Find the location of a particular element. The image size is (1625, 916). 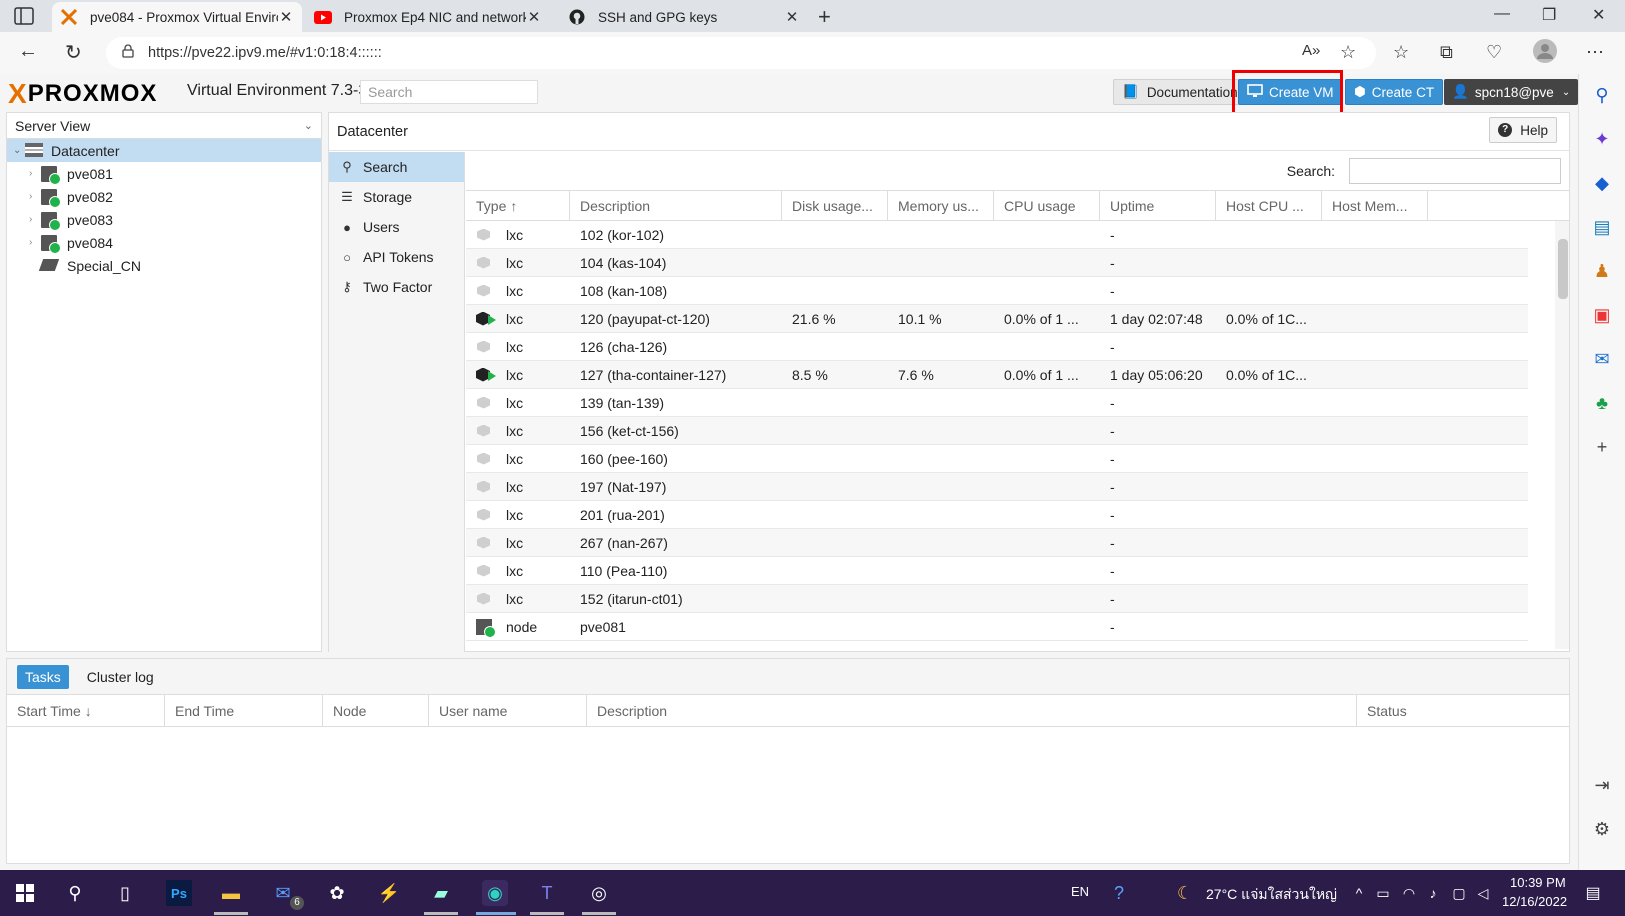

discover-icon: ✦ is located at coordinates (1602, 139).